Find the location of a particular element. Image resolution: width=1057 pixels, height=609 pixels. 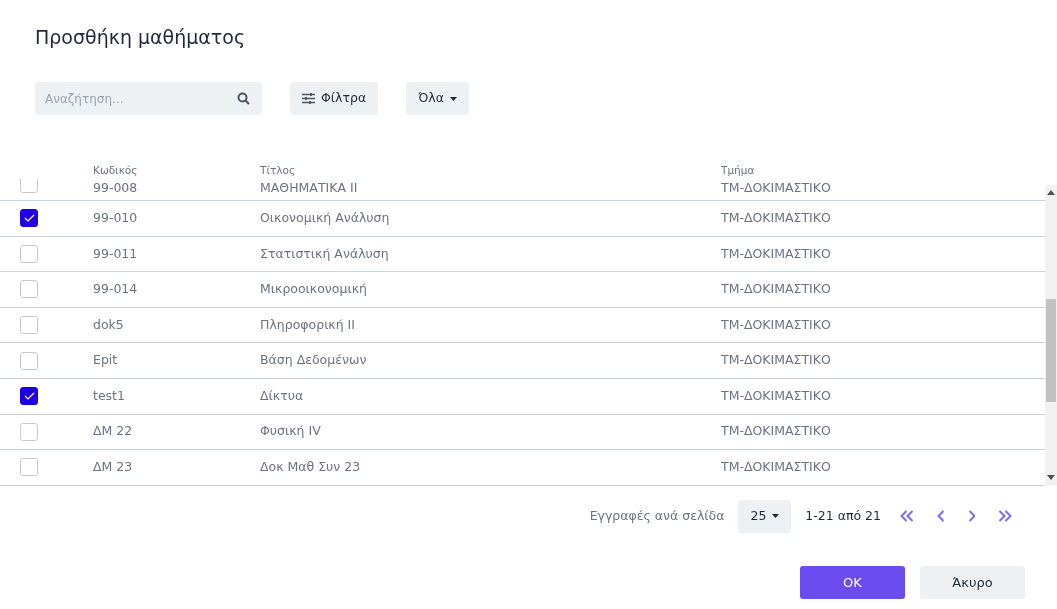

table-cell: Βάση Δεδομένων is located at coordinates (313, 360).